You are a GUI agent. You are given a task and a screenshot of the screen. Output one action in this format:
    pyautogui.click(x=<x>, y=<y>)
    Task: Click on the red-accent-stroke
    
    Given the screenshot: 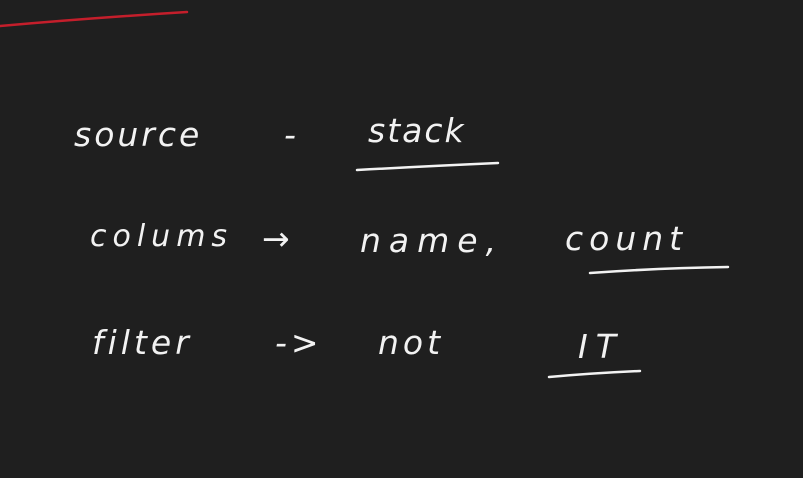 What is the action you would take?
    pyautogui.click(x=94, y=19)
    